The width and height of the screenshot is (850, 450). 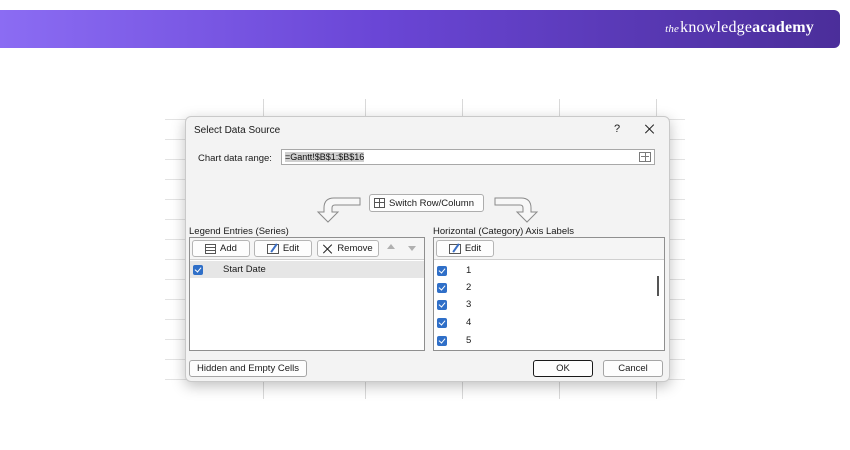 What do you see at coordinates (244, 269) in the screenshot?
I see `series-name: Start Date` at bounding box center [244, 269].